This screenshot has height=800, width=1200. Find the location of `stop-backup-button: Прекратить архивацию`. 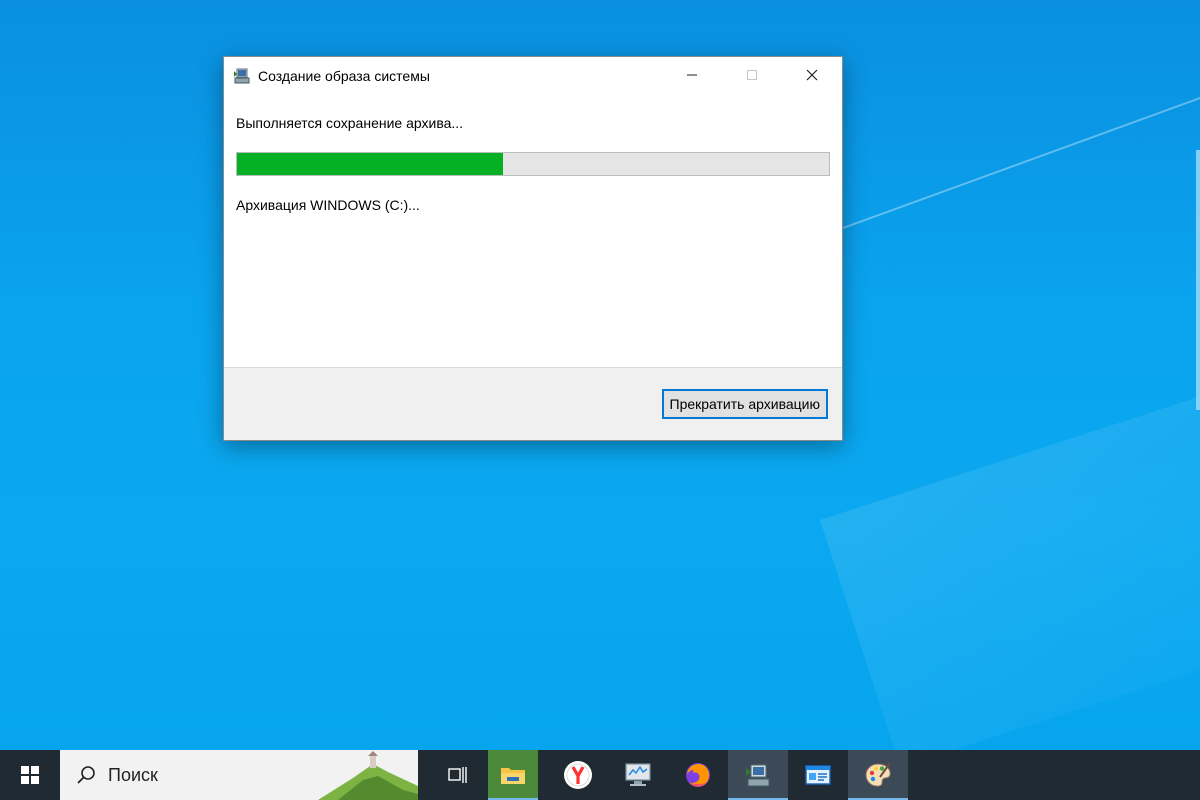

stop-backup-button: Прекратить архивацию is located at coordinates (744, 404).